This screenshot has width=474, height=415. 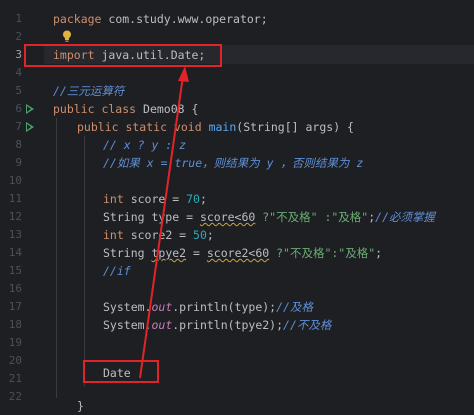 I want to click on annotation-arrow, so click(x=164, y=222).